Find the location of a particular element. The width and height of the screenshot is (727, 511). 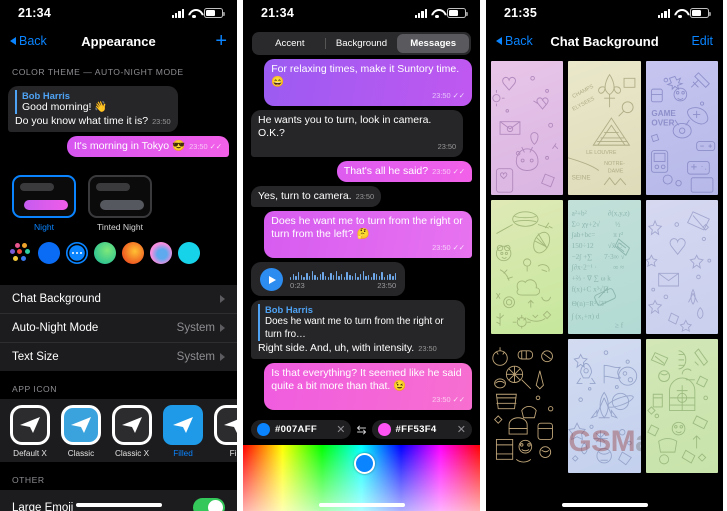

segmented-control: Accent Background Messages is located at coordinates (361, 43).